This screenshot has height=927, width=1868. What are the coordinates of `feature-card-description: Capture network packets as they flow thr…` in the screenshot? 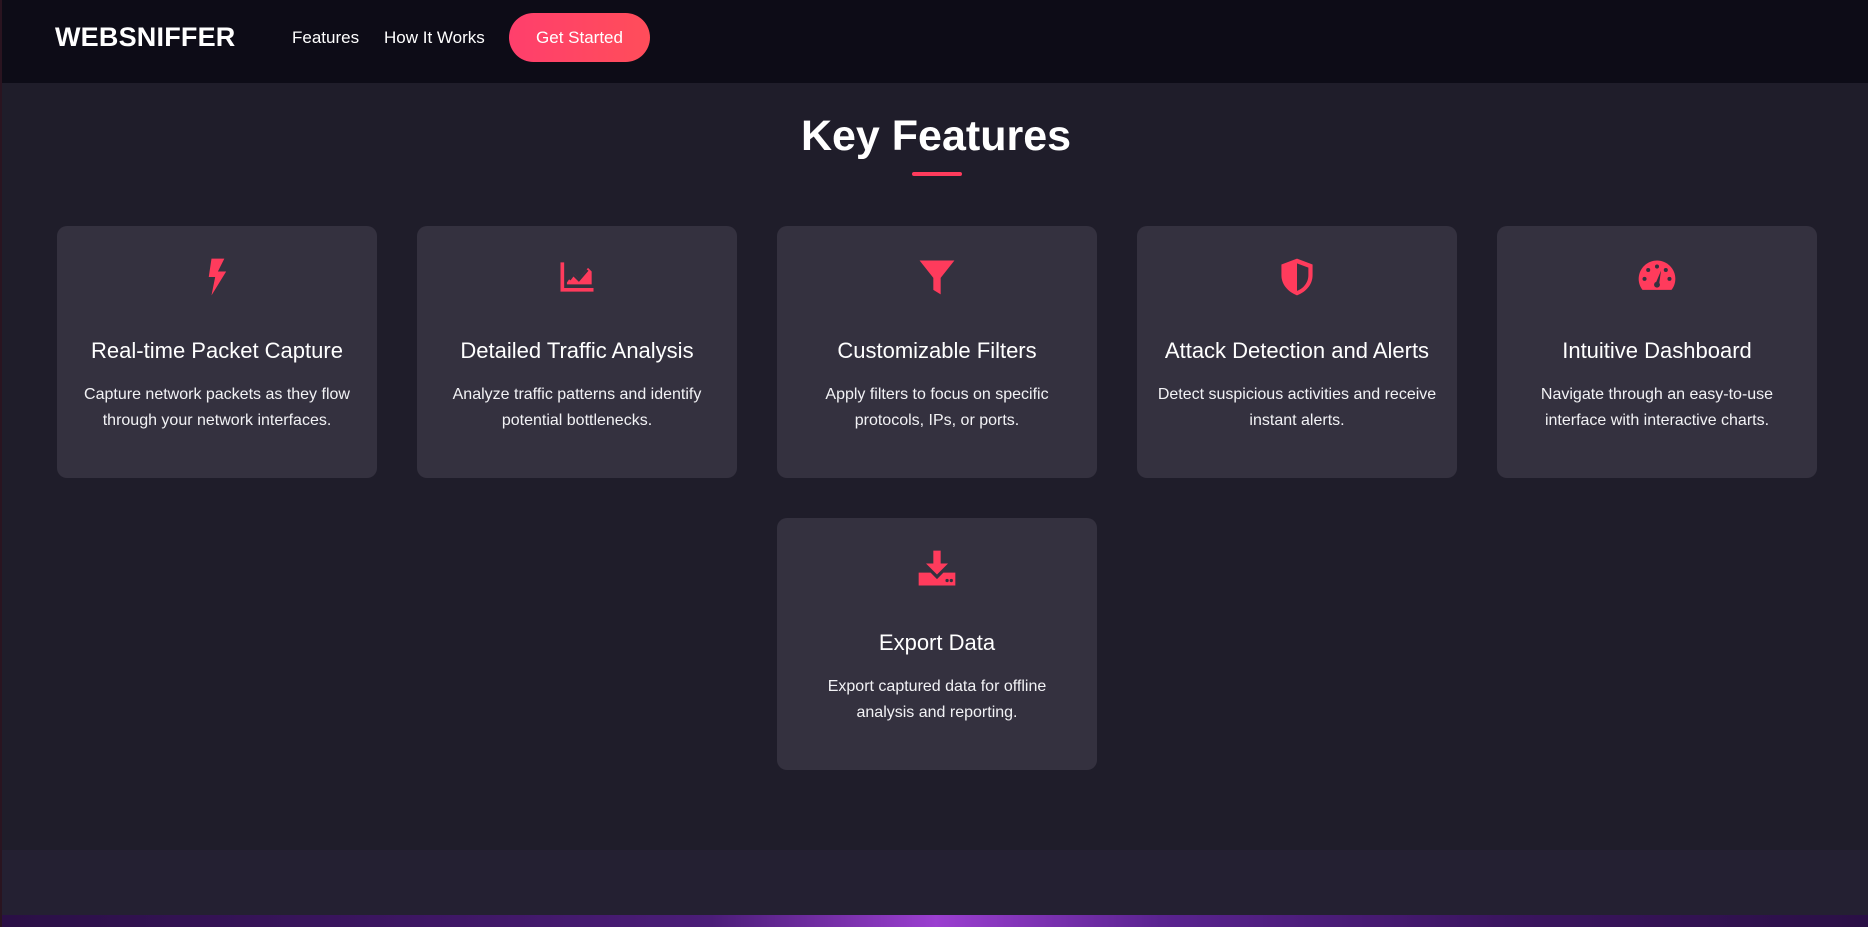 It's located at (217, 407).